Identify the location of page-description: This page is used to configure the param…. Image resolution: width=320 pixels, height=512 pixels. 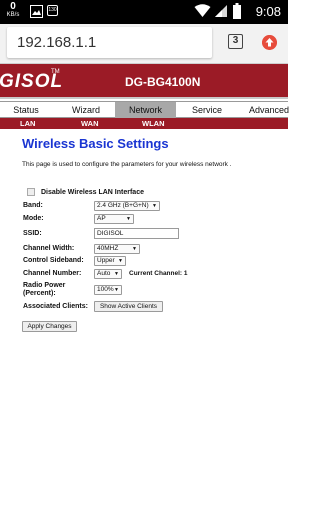
(127, 164).